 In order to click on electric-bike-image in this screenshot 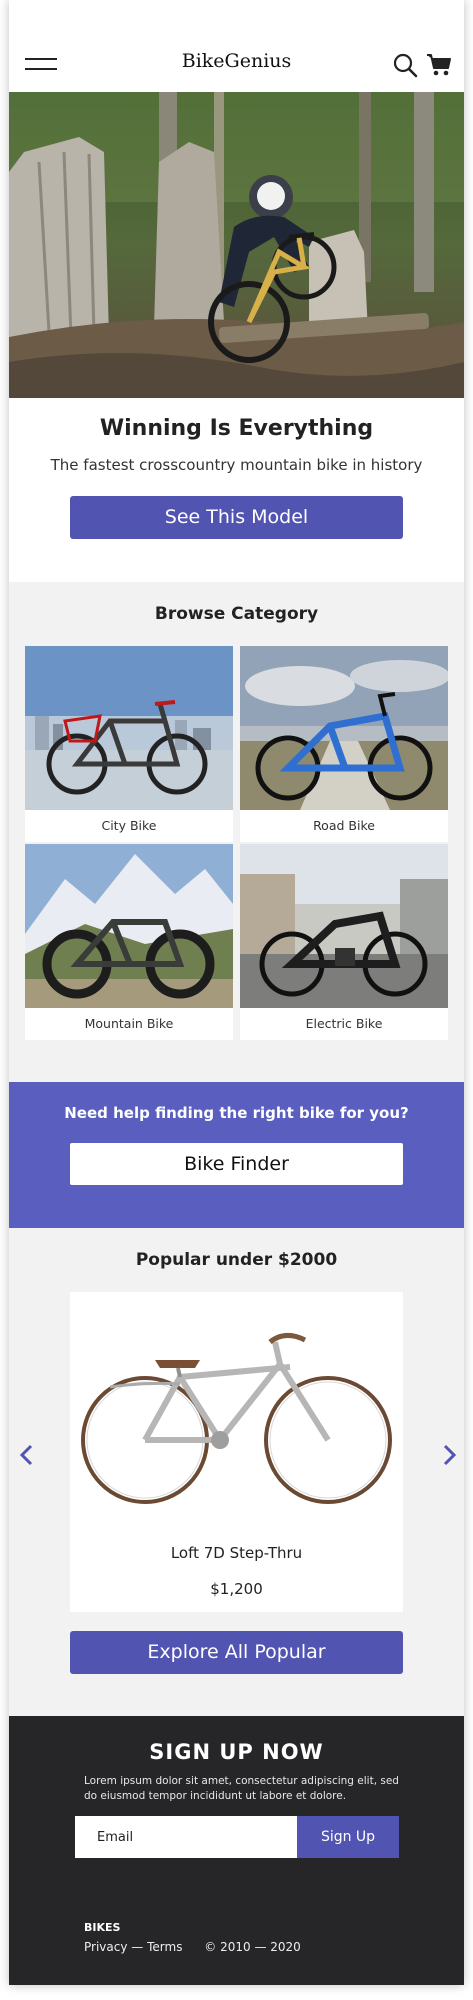, I will do `click(344, 926)`.